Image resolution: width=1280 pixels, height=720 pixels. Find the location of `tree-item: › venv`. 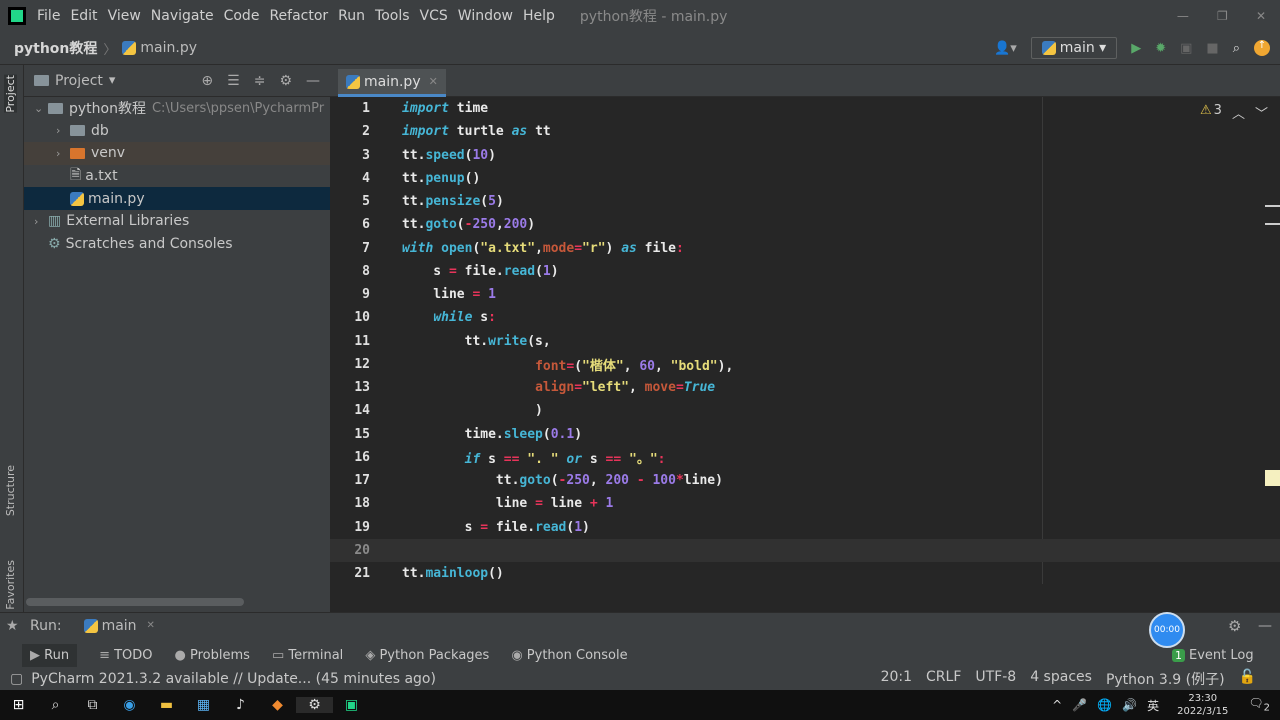

tree-item: › venv is located at coordinates (177, 153).